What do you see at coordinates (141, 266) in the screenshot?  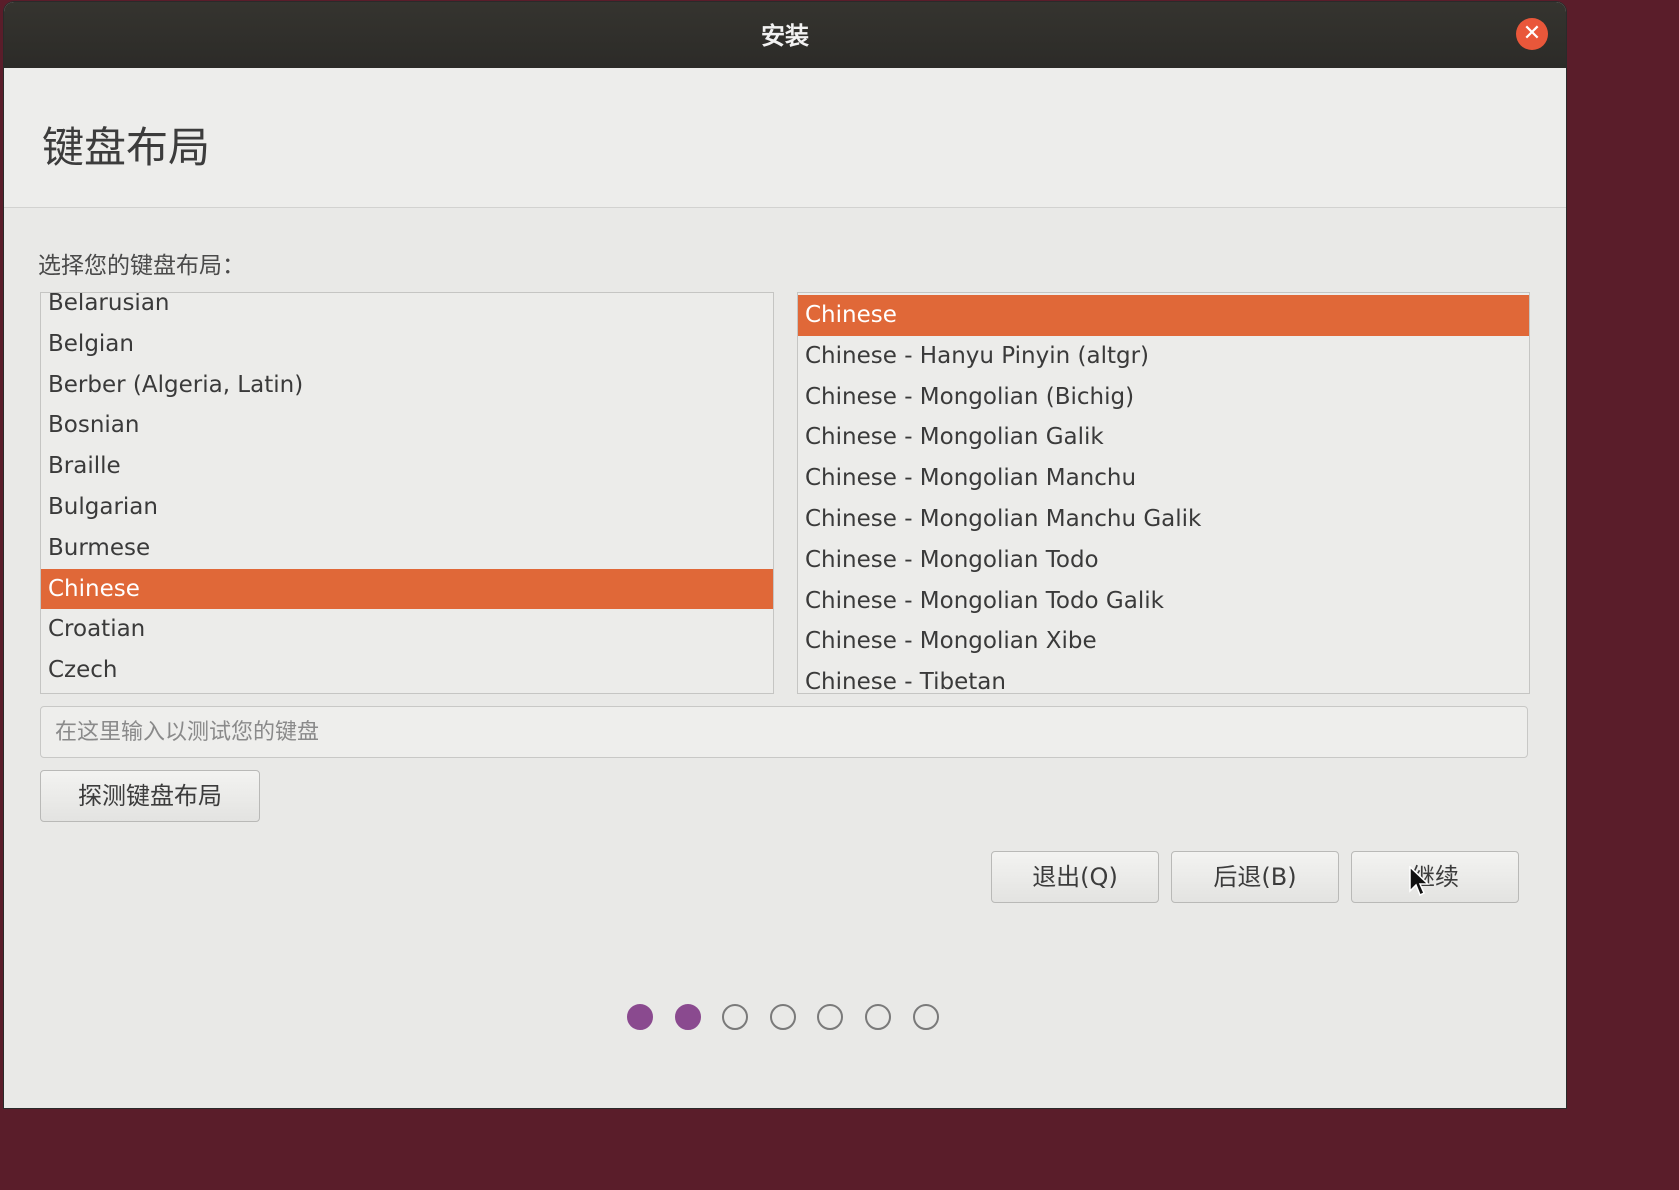 I see `layout-prompt: 选择您的键盘布局：` at bounding box center [141, 266].